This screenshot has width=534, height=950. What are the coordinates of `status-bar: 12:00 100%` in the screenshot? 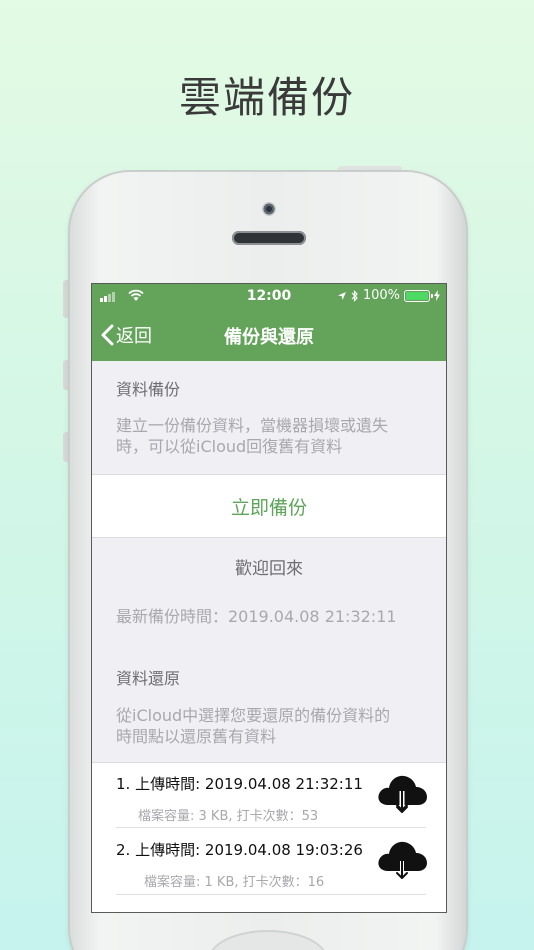 It's located at (269, 296).